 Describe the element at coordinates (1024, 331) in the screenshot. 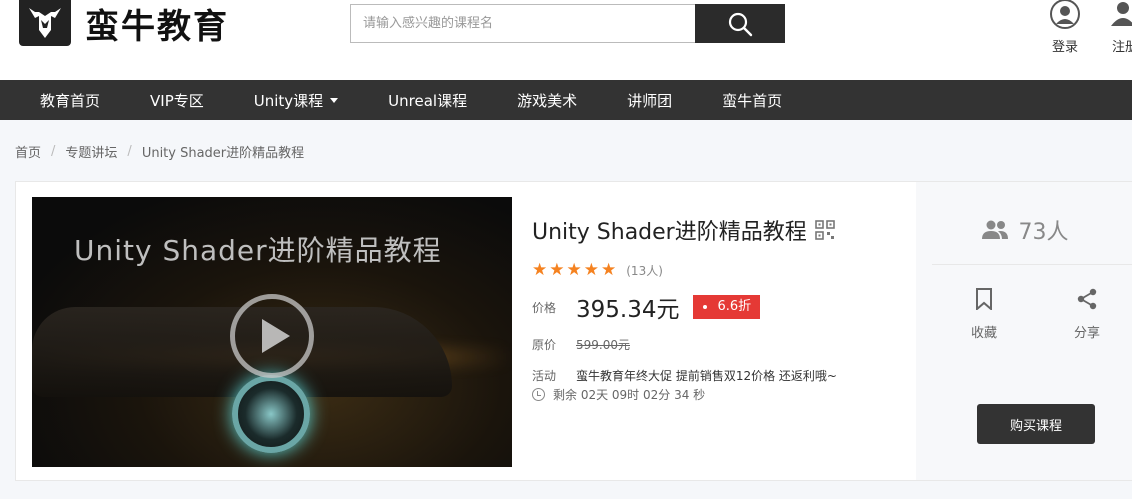

I see `course-sidebar: 73人 收藏 分享 购买课程` at that location.